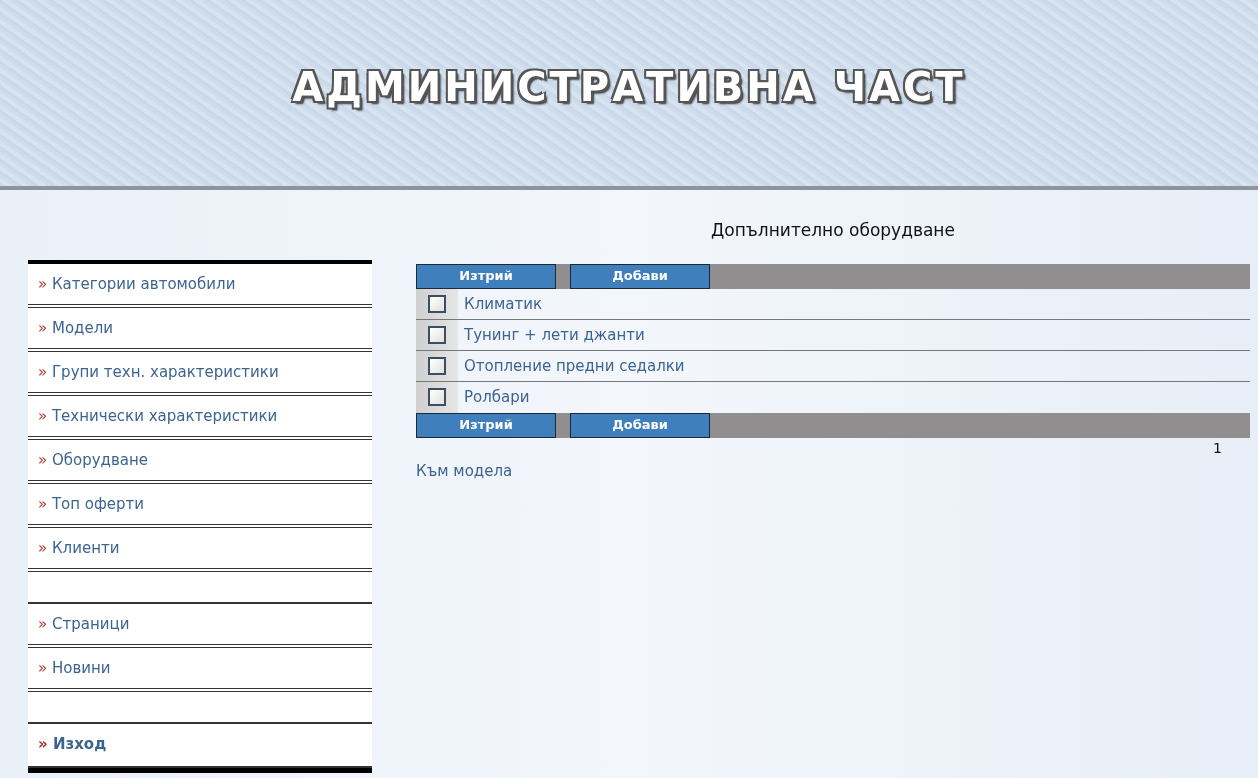  I want to click on menu-link: » Технически характеристики, so click(200, 418).